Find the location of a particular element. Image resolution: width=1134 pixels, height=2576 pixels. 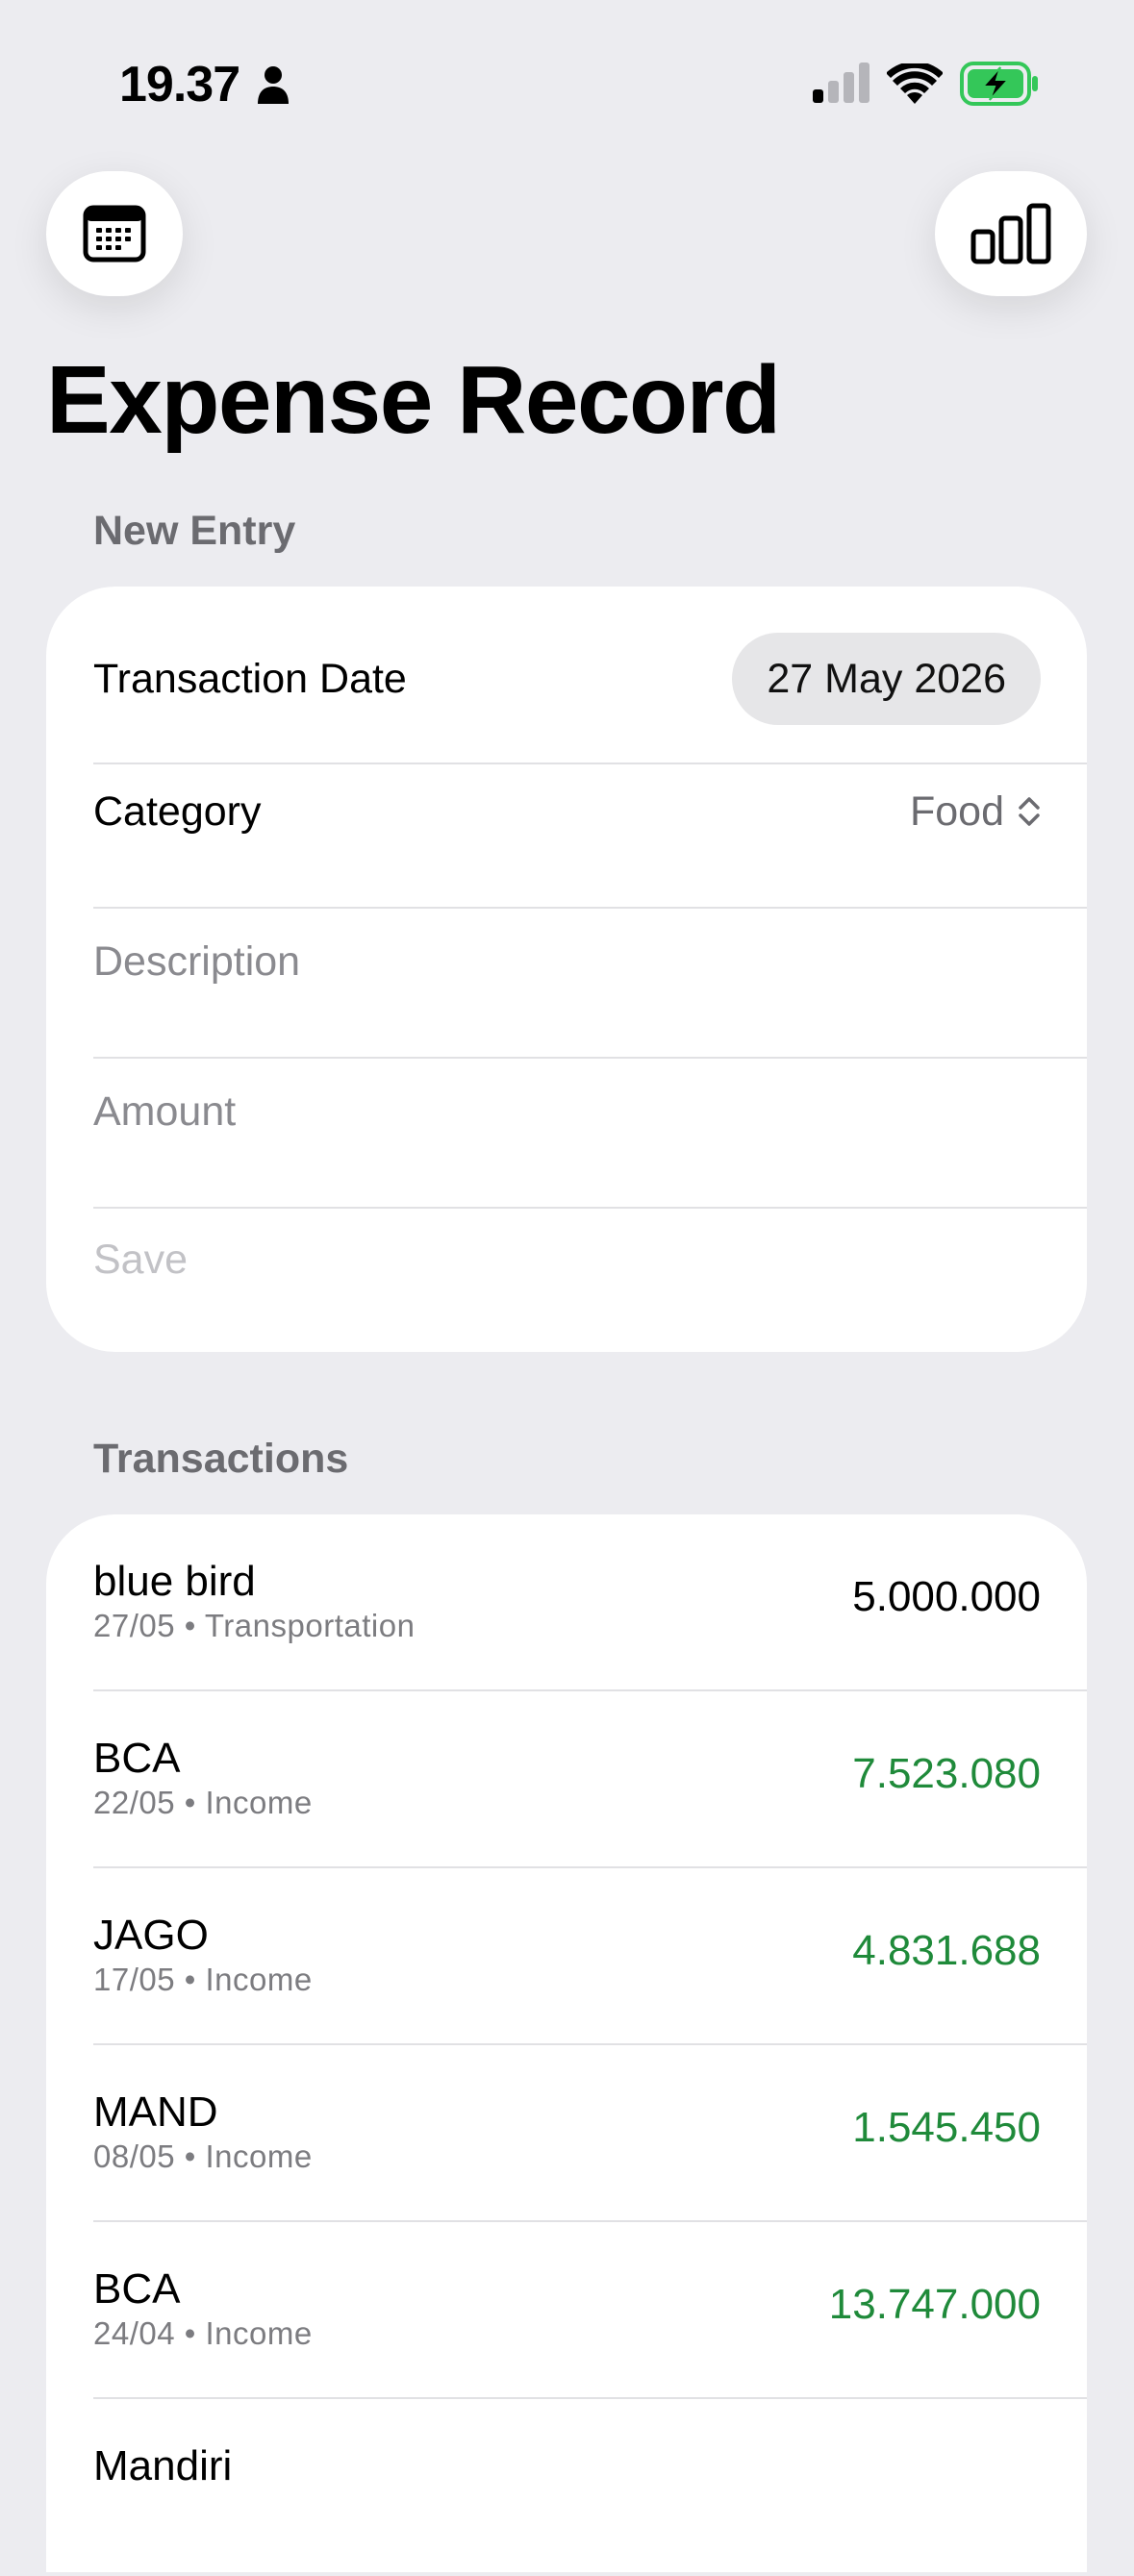

transaction-row: MAND 08/05 • Income 1.545.450 is located at coordinates (567, 2133).